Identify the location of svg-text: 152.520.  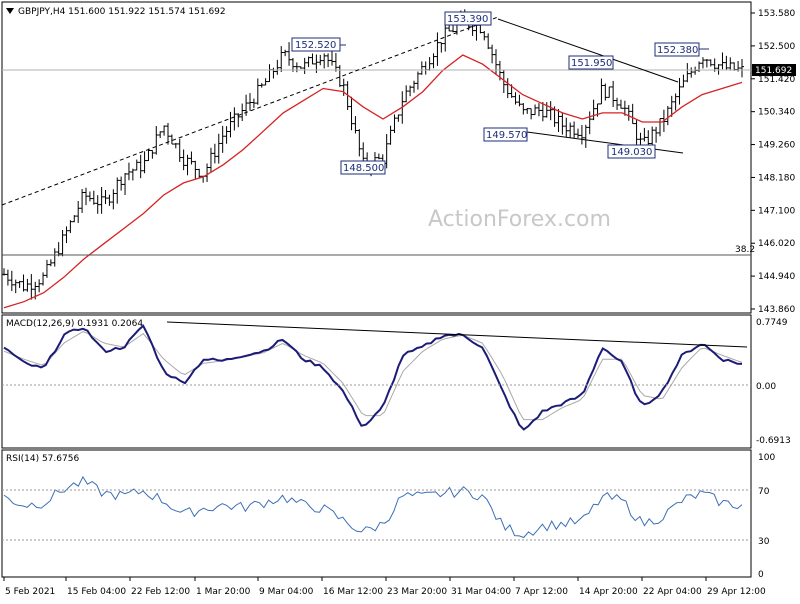
(315, 45).